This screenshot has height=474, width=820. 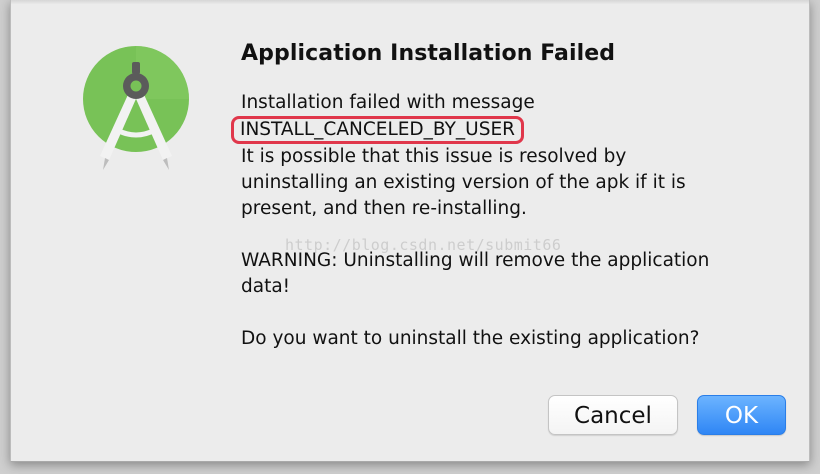 I want to click on android-studio-icon, so click(x=136, y=108).